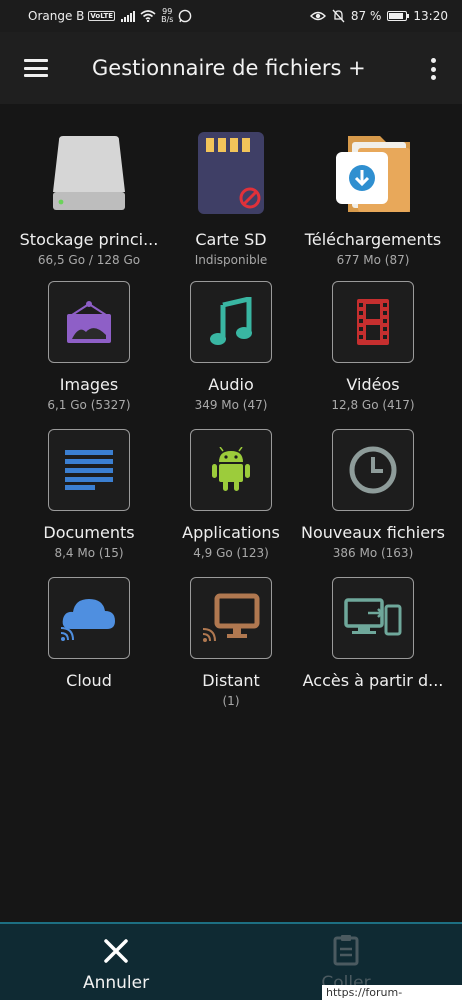 The width and height of the screenshot is (462, 1000). Describe the element at coordinates (89, 322) in the screenshot. I see `image-icon` at that location.